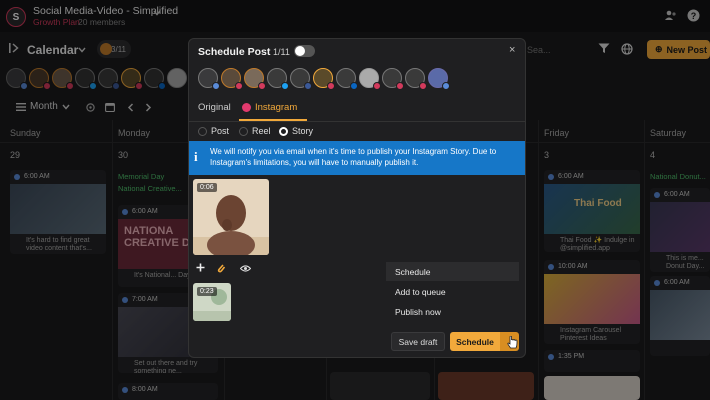  What do you see at coordinates (246, 107) in the screenshot?
I see `instagram-icon` at bounding box center [246, 107].